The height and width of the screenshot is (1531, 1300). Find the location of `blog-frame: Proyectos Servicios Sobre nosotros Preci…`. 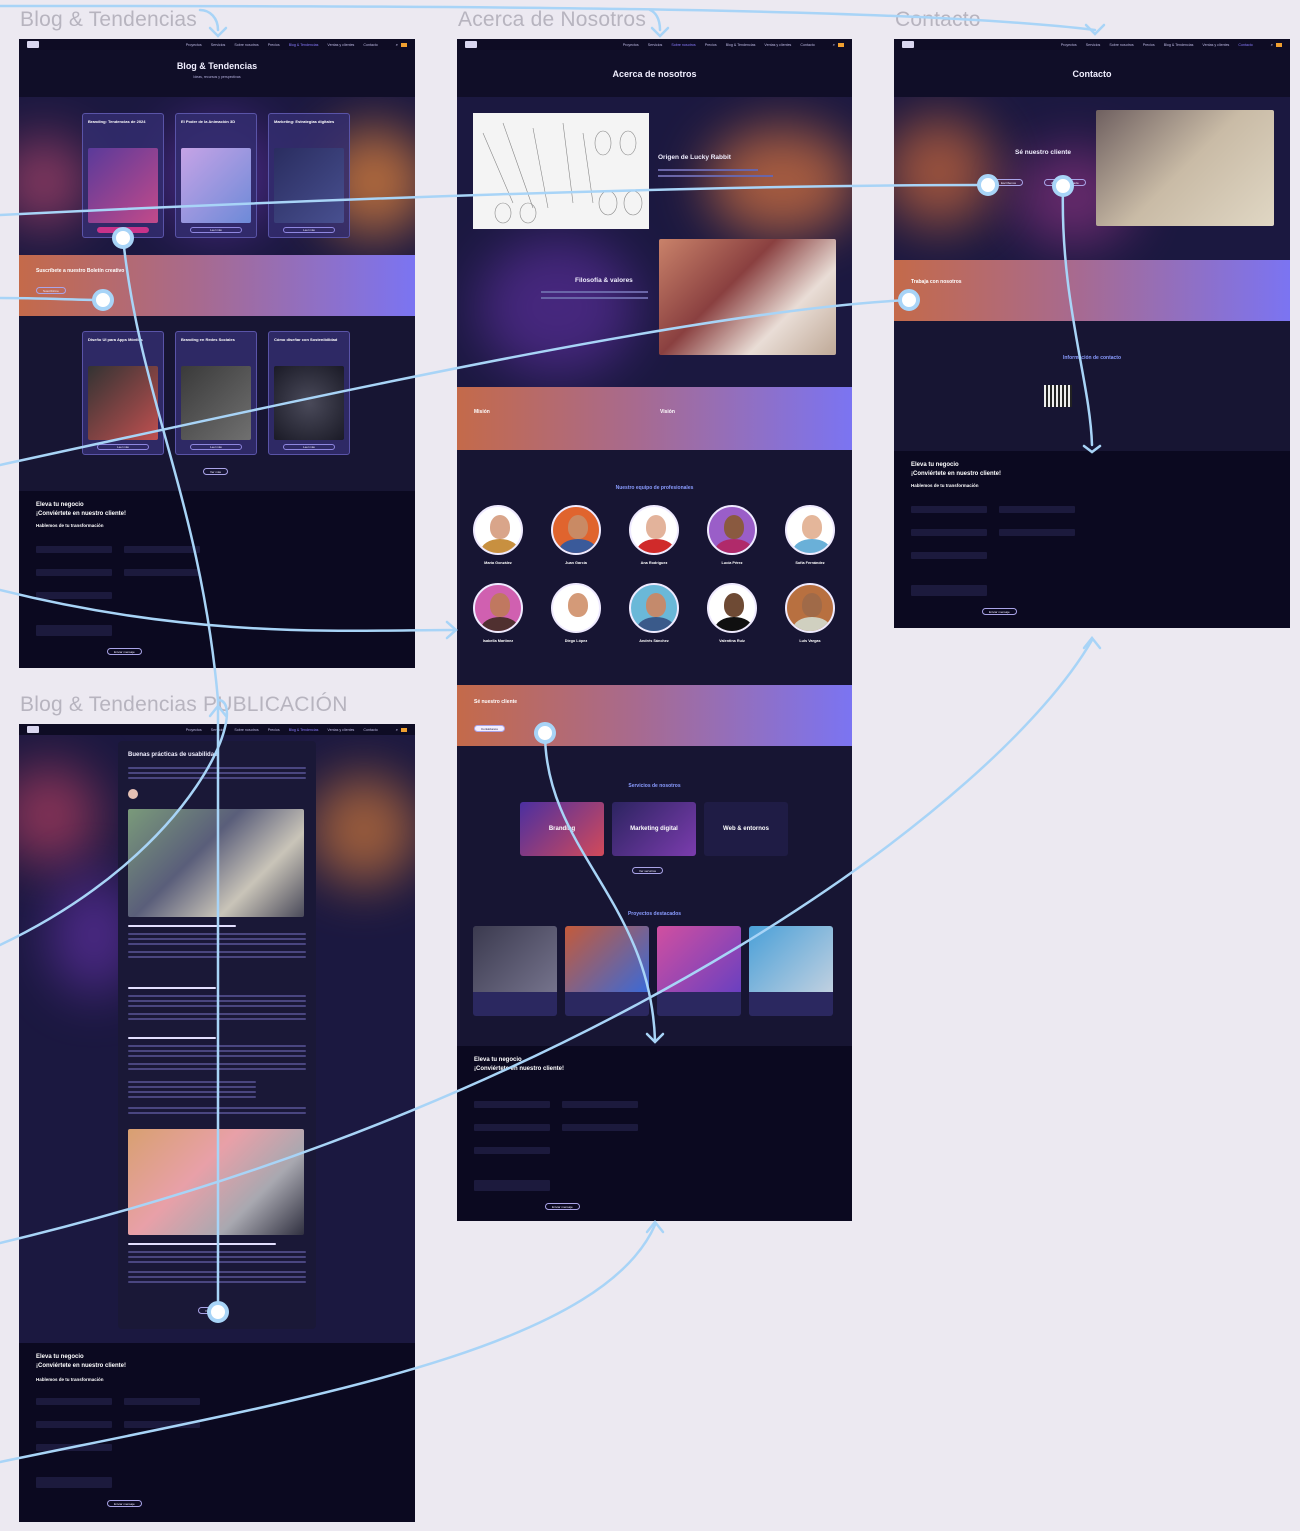

blog-frame: Proyectos Servicios Sobre nosotros Preci… is located at coordinates (217, 353).